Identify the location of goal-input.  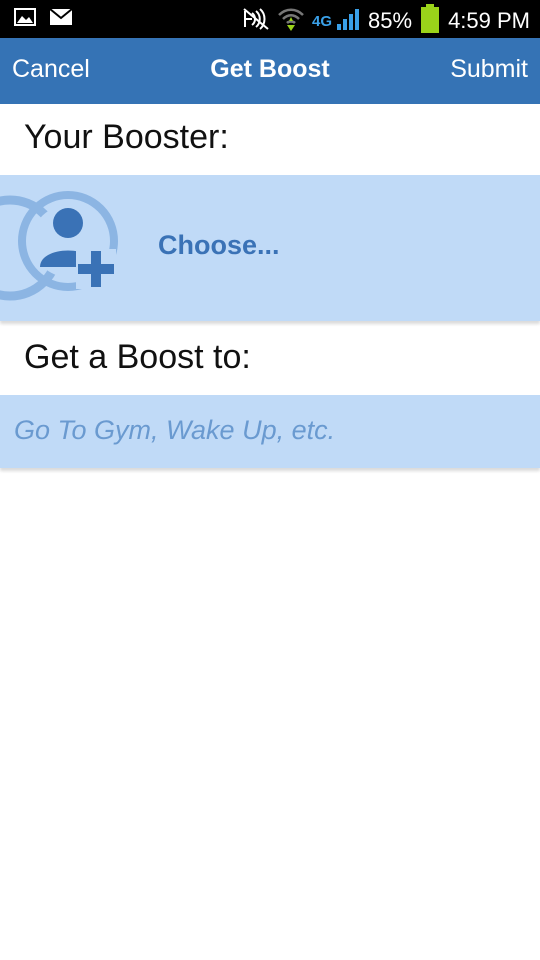
(264, 430).